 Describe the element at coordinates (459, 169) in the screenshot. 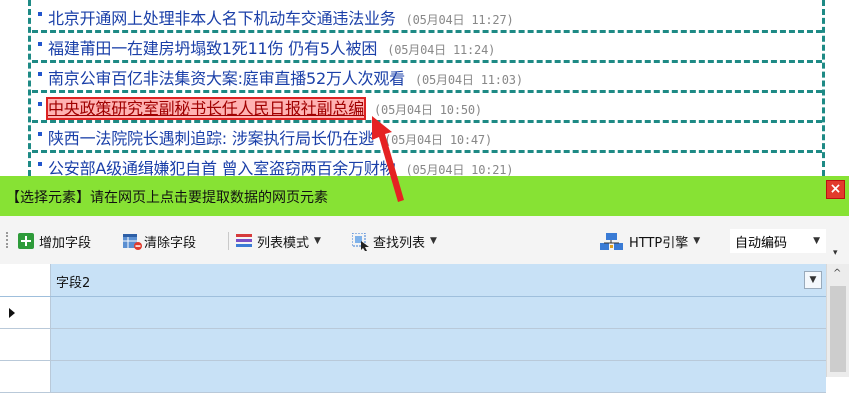

I see `news-time: (05月04日 10:21)` at that location.